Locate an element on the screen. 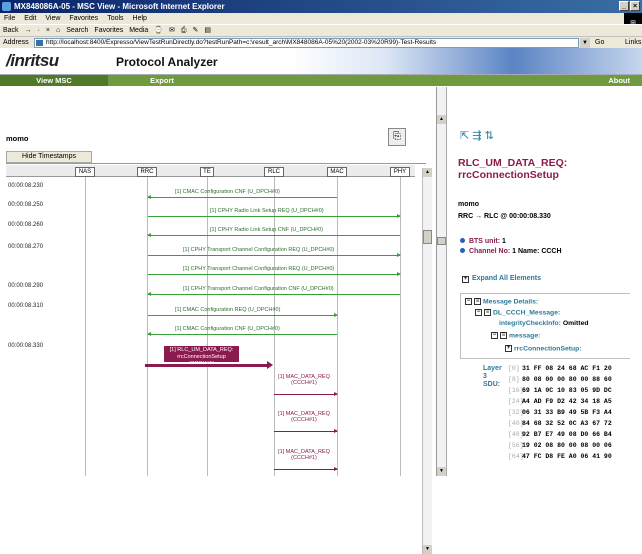  lifeline-rrc is located at coordinates (147, 326).